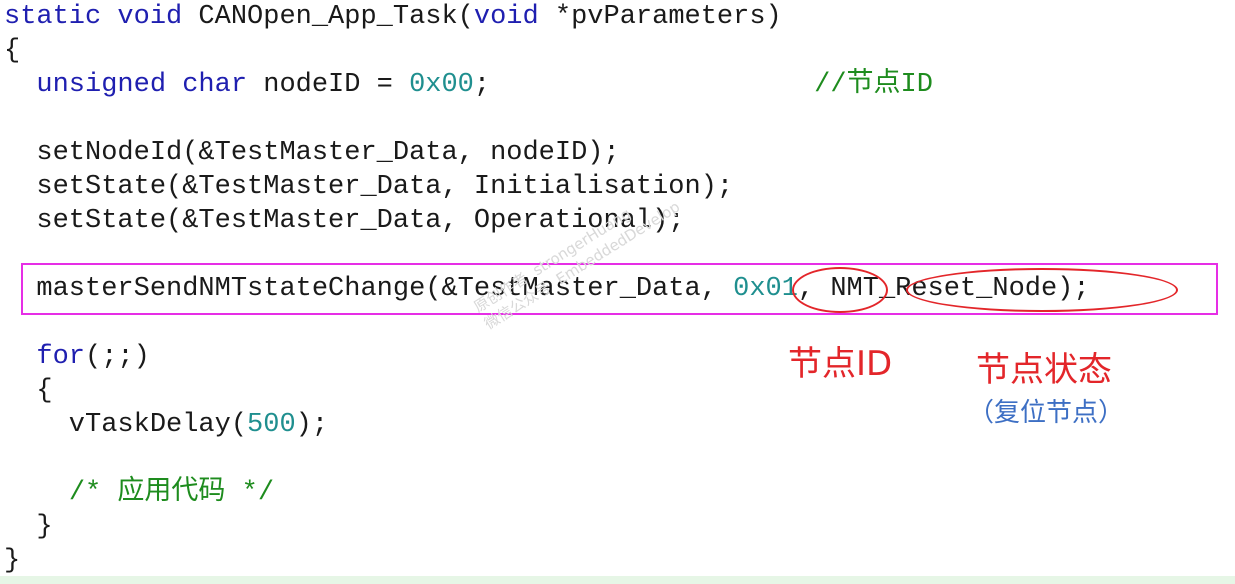  What do you see at coordinates (117, 357) in the screenshot?
I see `for-condition: (;;)` at bounding box center [117, 357].